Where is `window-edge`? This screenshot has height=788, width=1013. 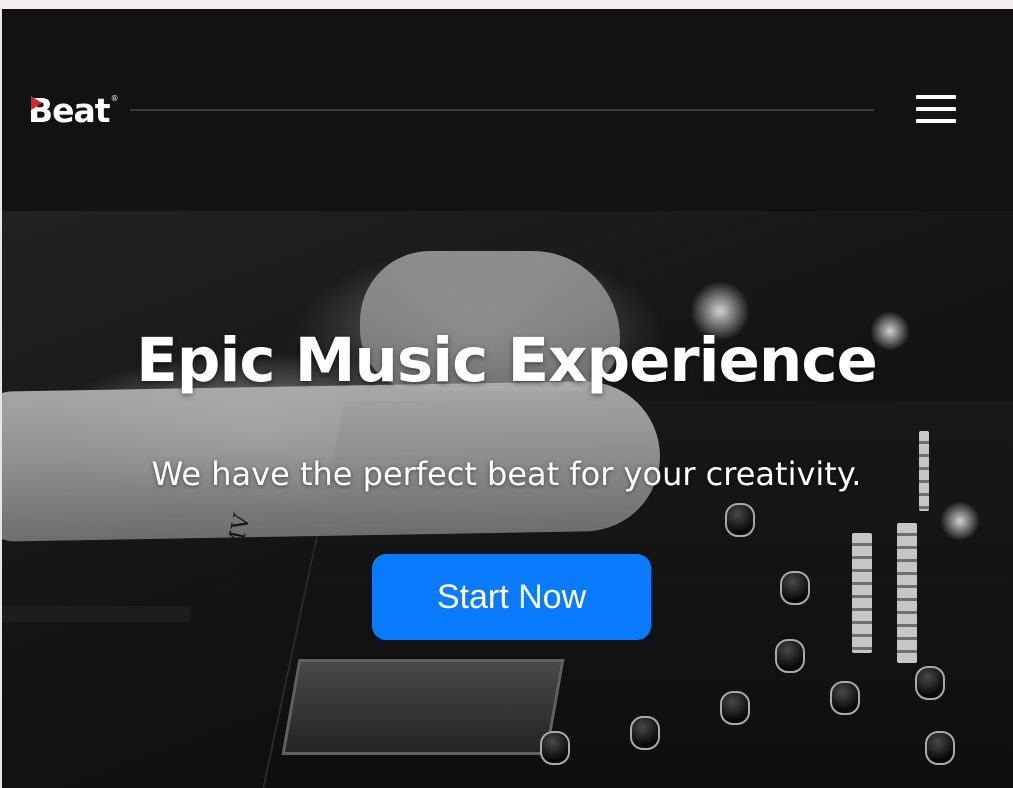
window-edge is located at coordinates (1, 398).